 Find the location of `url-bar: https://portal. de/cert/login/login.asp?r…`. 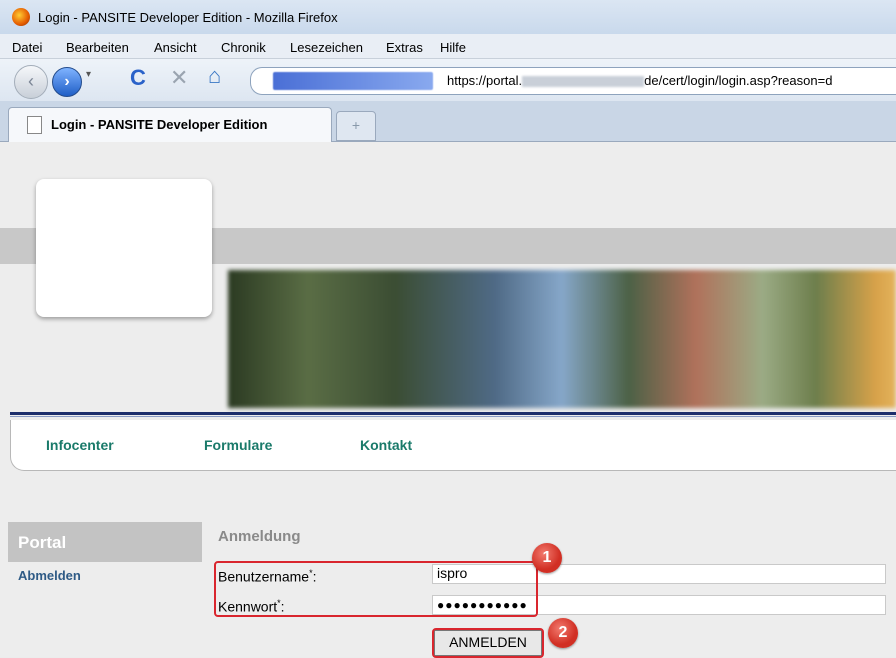

url-bar: https://portal. de/cert/login/login.asp?r… is located at coordinates (573, 81).